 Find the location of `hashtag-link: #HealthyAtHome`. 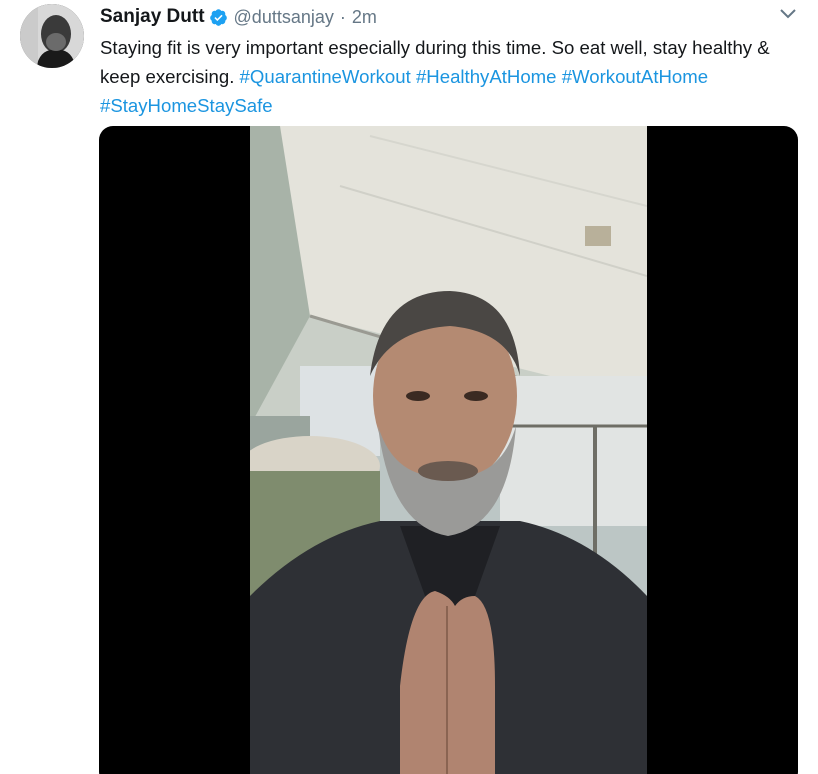

hashtag-link: #HealthyAtHome is located at coordinates (486, 76).